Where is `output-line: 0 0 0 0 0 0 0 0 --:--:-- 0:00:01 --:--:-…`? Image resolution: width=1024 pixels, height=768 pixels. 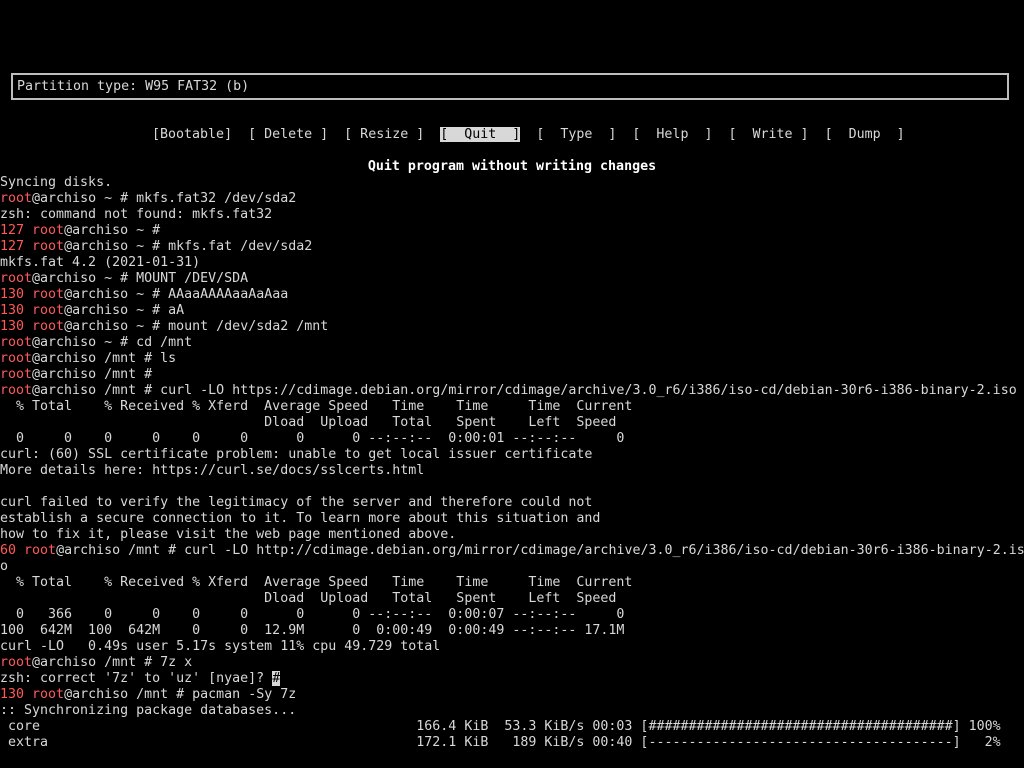 output-line: 0 0 0 0 0 0 0 0 --:--:-- 0:00:01 --:--:-… is located at coordinates (512, 439).